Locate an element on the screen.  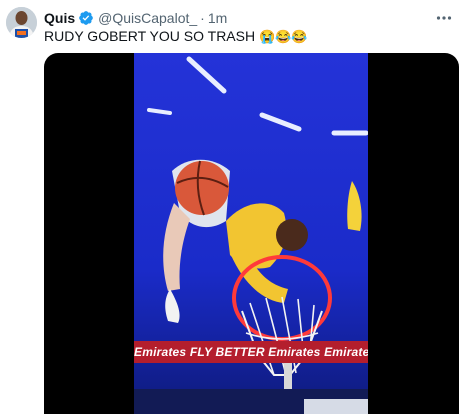
tweet-text-body: RUDY GOBERT YOU SO TRASH is located at coordinates (150, 36).